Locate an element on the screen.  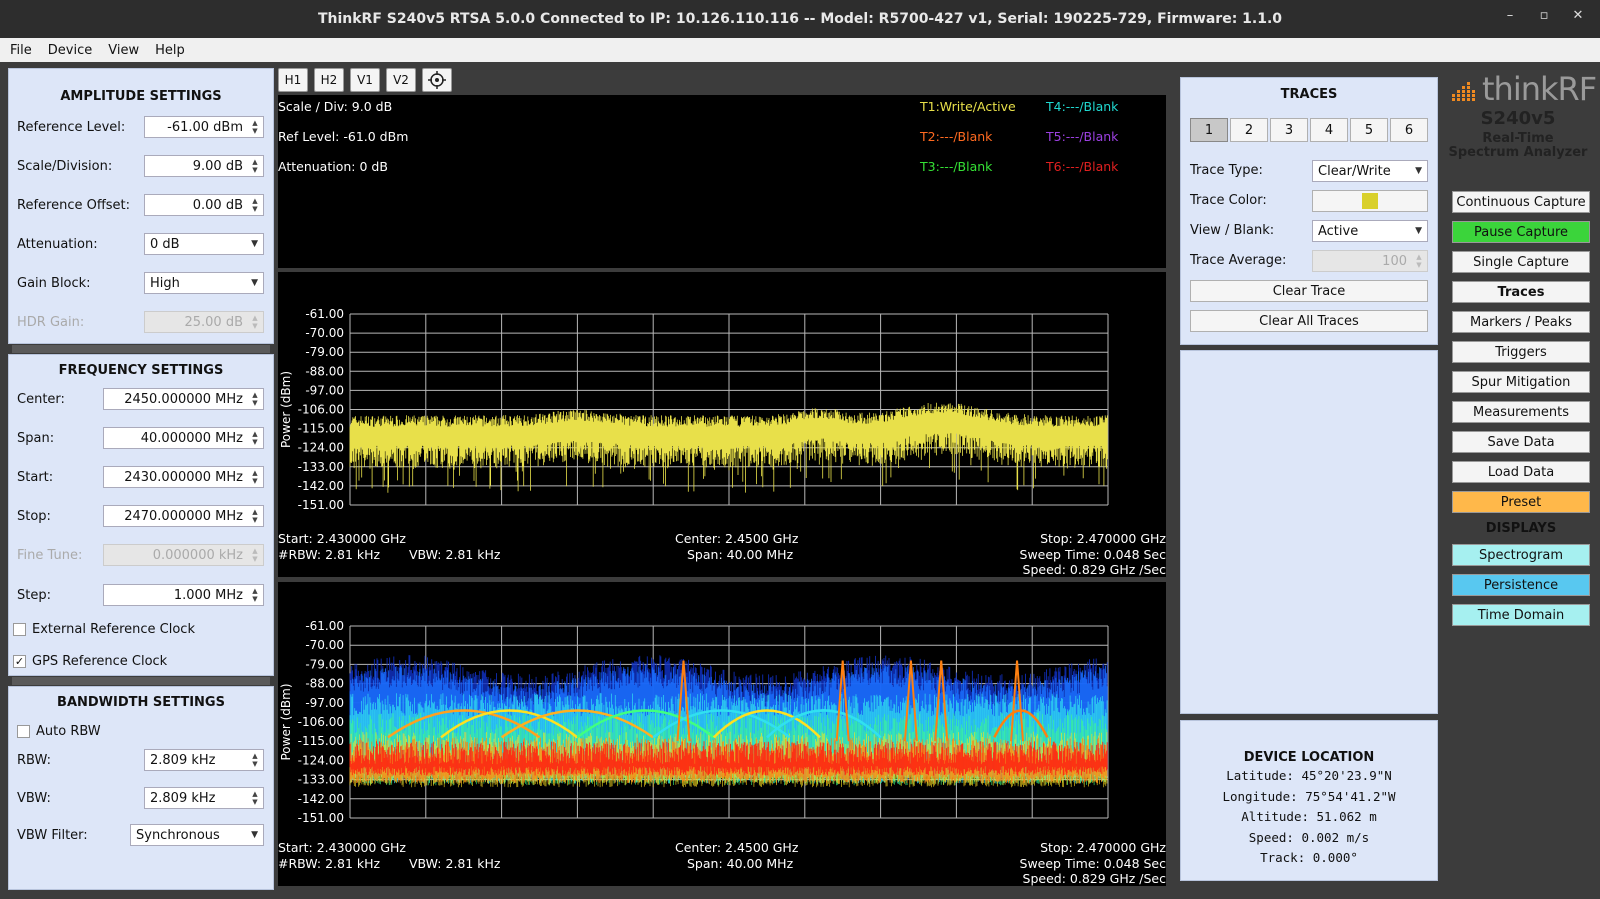
load-data-button: Load Data is located at coordinates (1521, 472).